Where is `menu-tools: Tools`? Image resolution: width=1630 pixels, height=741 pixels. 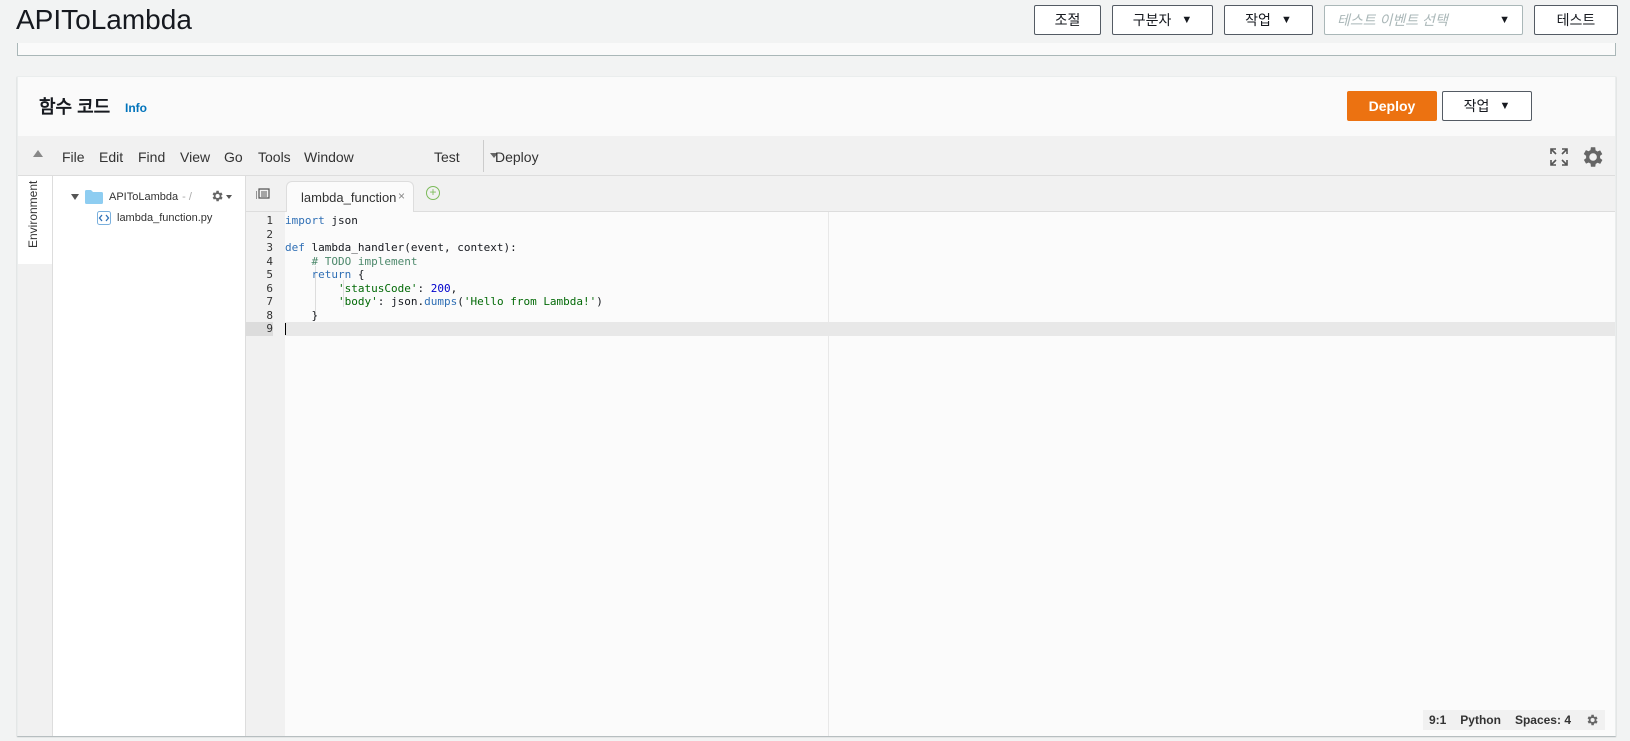
menu-tools: Tools is located at coordinates (274, 157).